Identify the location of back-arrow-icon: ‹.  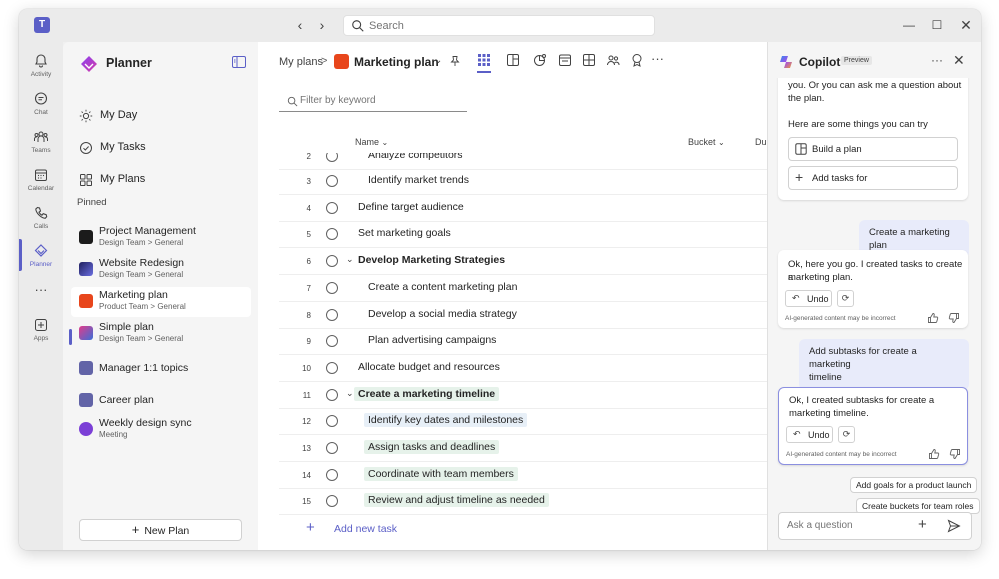
(300, 25).